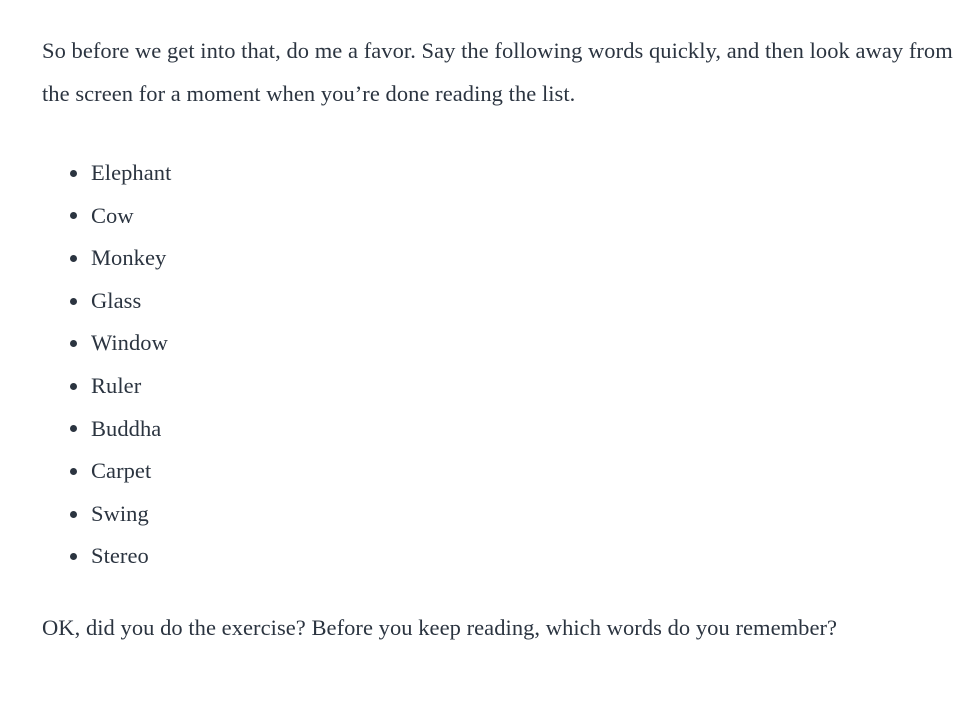 This screenshot has width=978, height=724. I want to click on list-item: Elephant, so click(501, 173).